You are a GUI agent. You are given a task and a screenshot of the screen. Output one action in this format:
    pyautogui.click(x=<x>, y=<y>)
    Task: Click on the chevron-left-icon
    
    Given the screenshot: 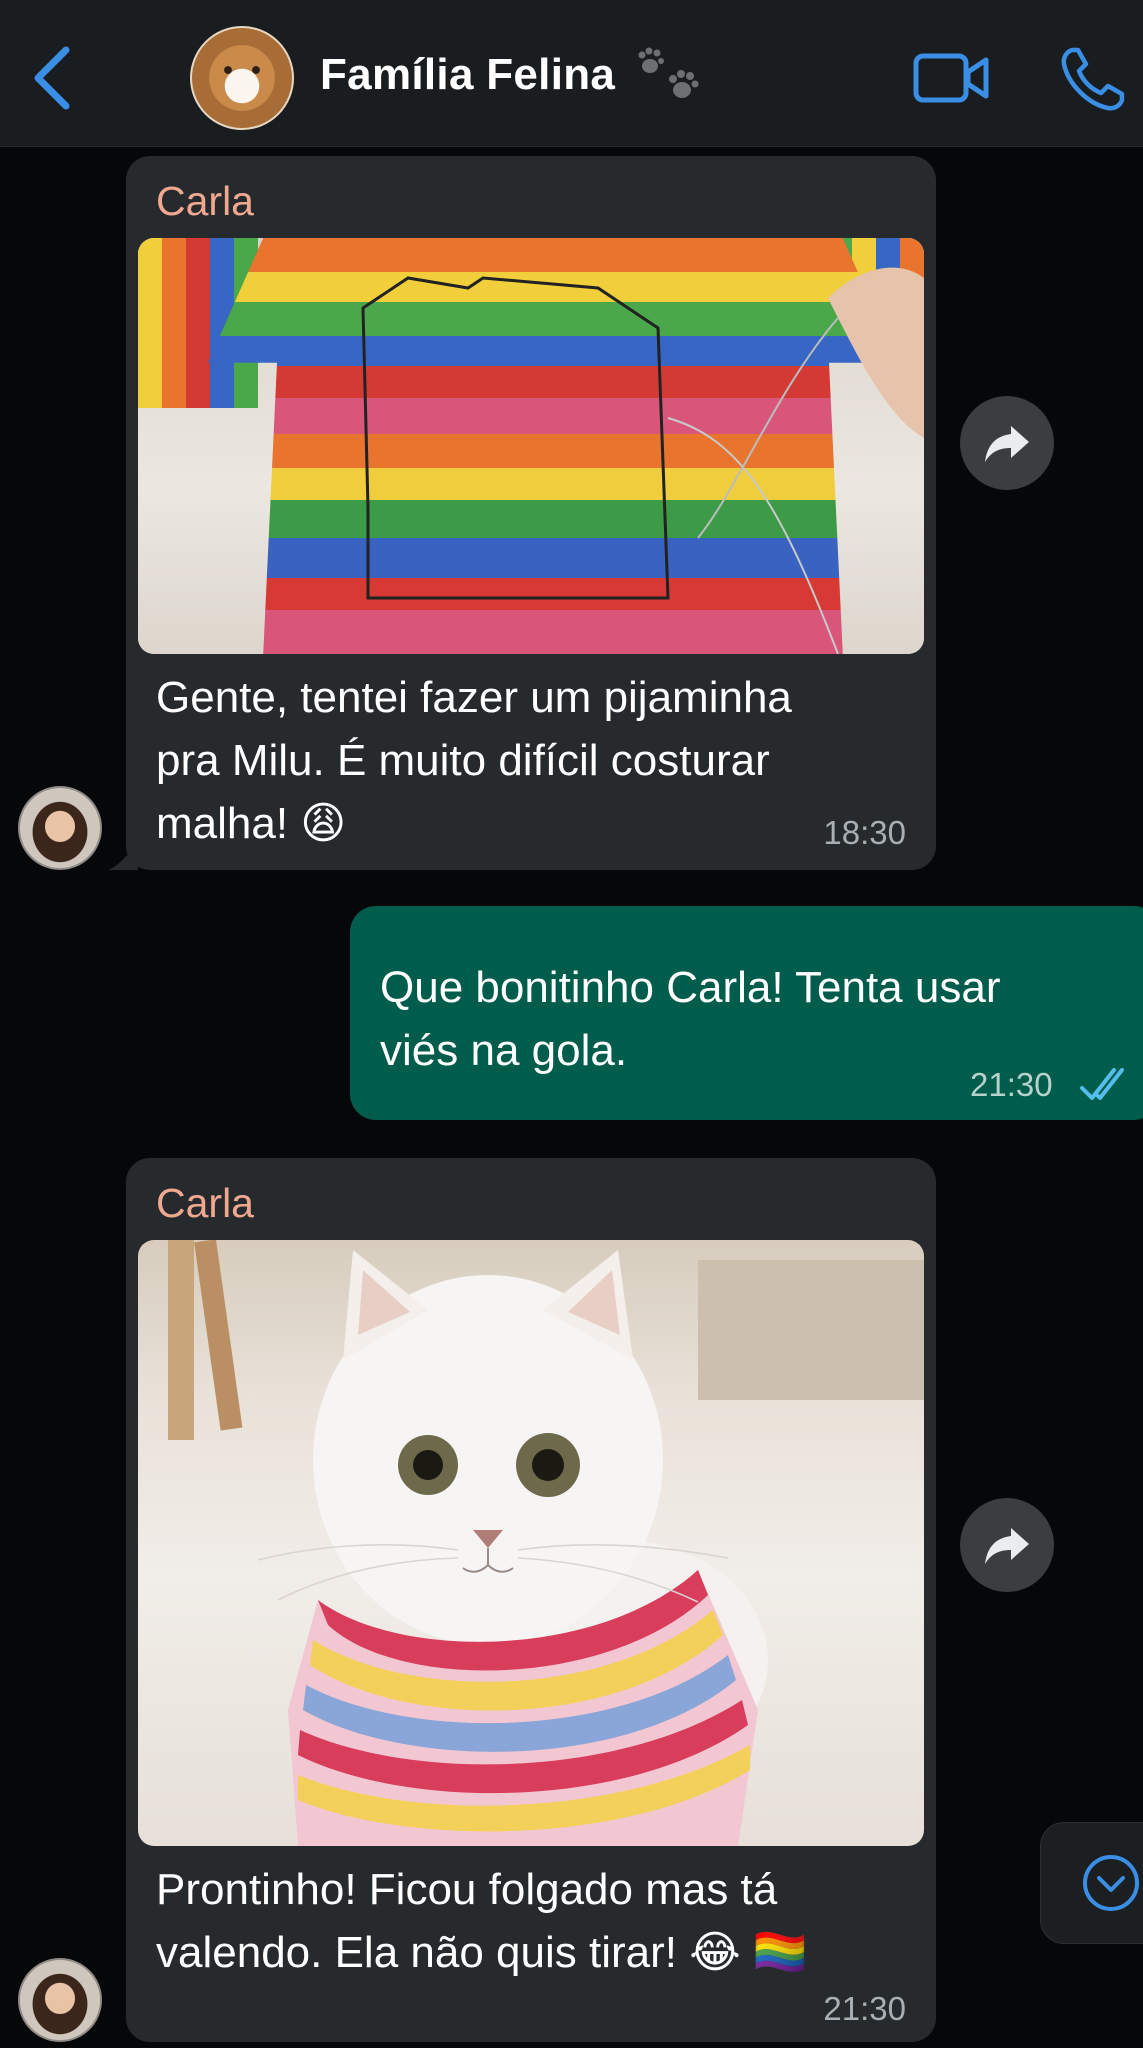 What is the action you would take?
    pyautogui.click(x=52, y=78)
    